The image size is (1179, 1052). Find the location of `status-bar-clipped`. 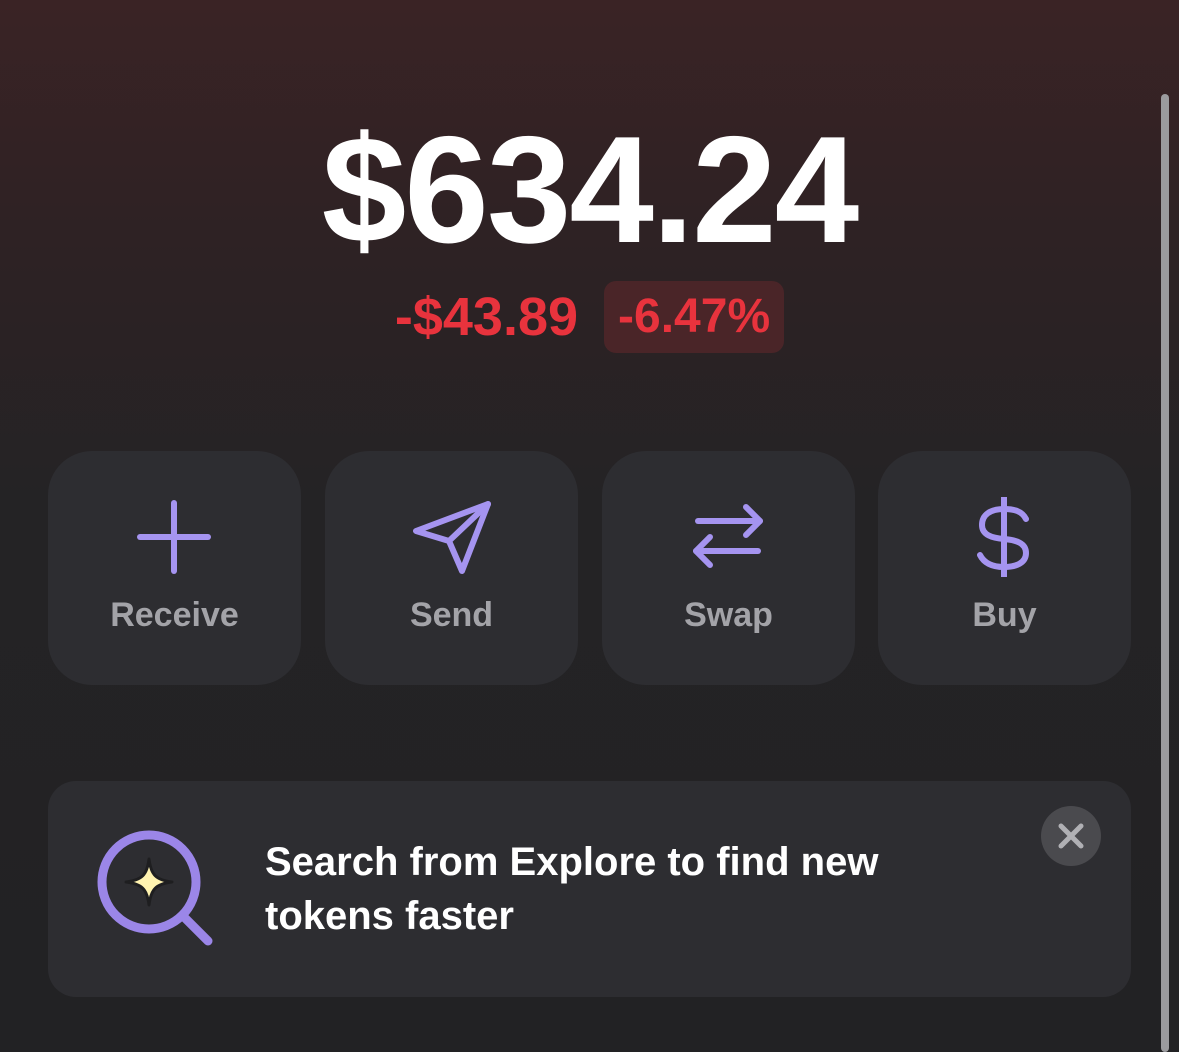

status-bar-clipped is located at coordinates (589, 3).